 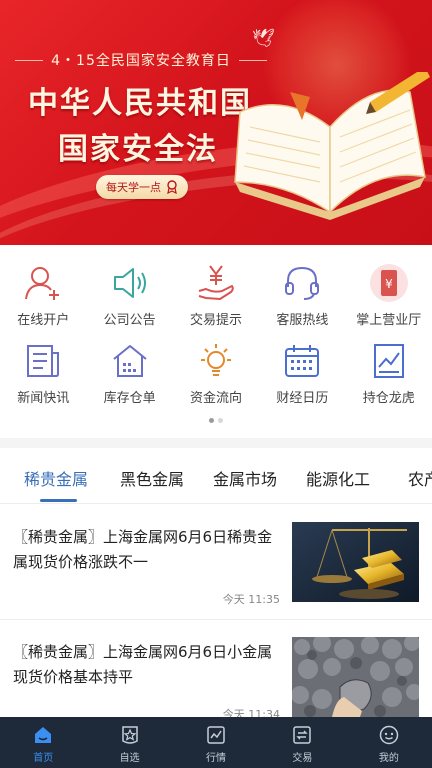 I want to click on menu-label: 在线开户, so click(x=43, y=320).